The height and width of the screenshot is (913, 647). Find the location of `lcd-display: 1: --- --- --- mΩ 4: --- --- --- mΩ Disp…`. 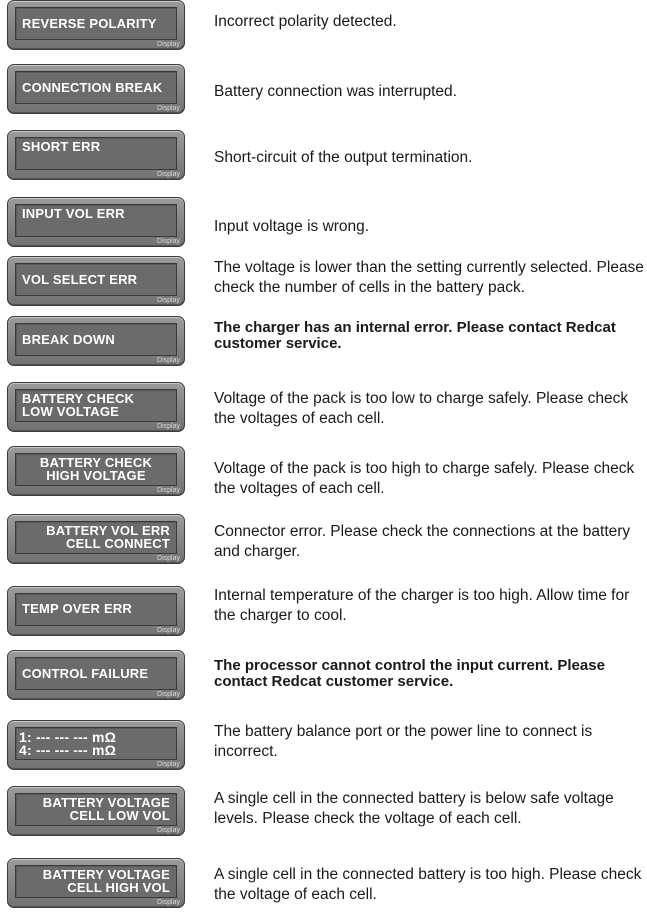

lcd-display: 1: --- --- --- mΩ 4: --- --- --- mΩ Disp… is located at coordinates (96, 745).